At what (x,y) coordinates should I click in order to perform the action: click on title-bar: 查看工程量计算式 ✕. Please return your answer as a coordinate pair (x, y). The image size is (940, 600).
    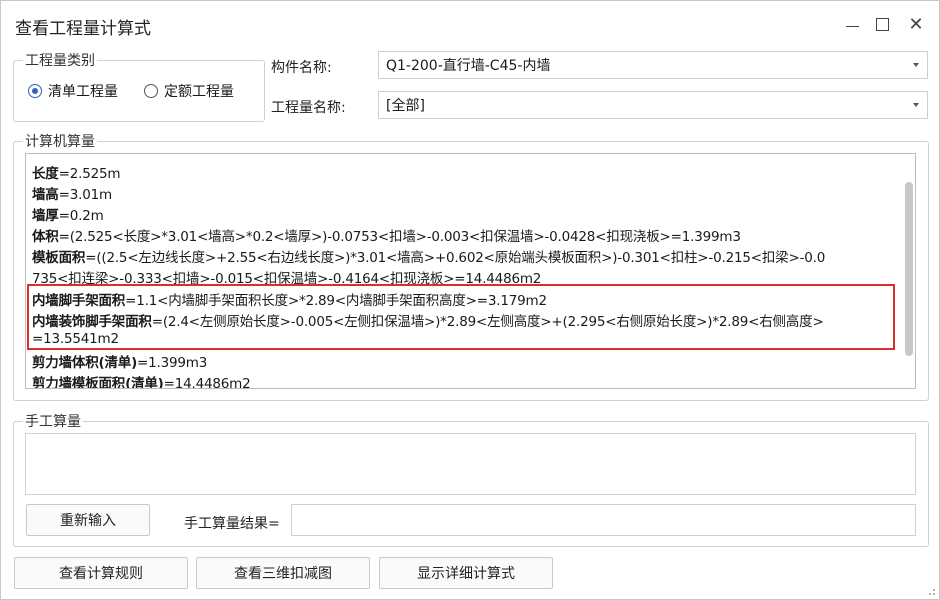
    Looking at the image, I should click on (470, 24).